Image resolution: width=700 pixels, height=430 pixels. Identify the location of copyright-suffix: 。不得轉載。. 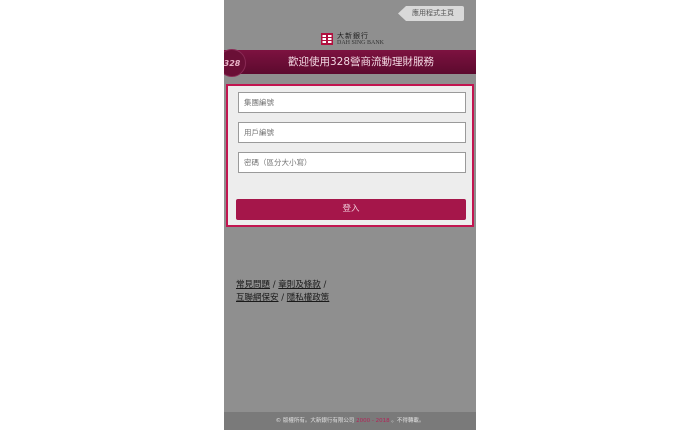
(407, 421).